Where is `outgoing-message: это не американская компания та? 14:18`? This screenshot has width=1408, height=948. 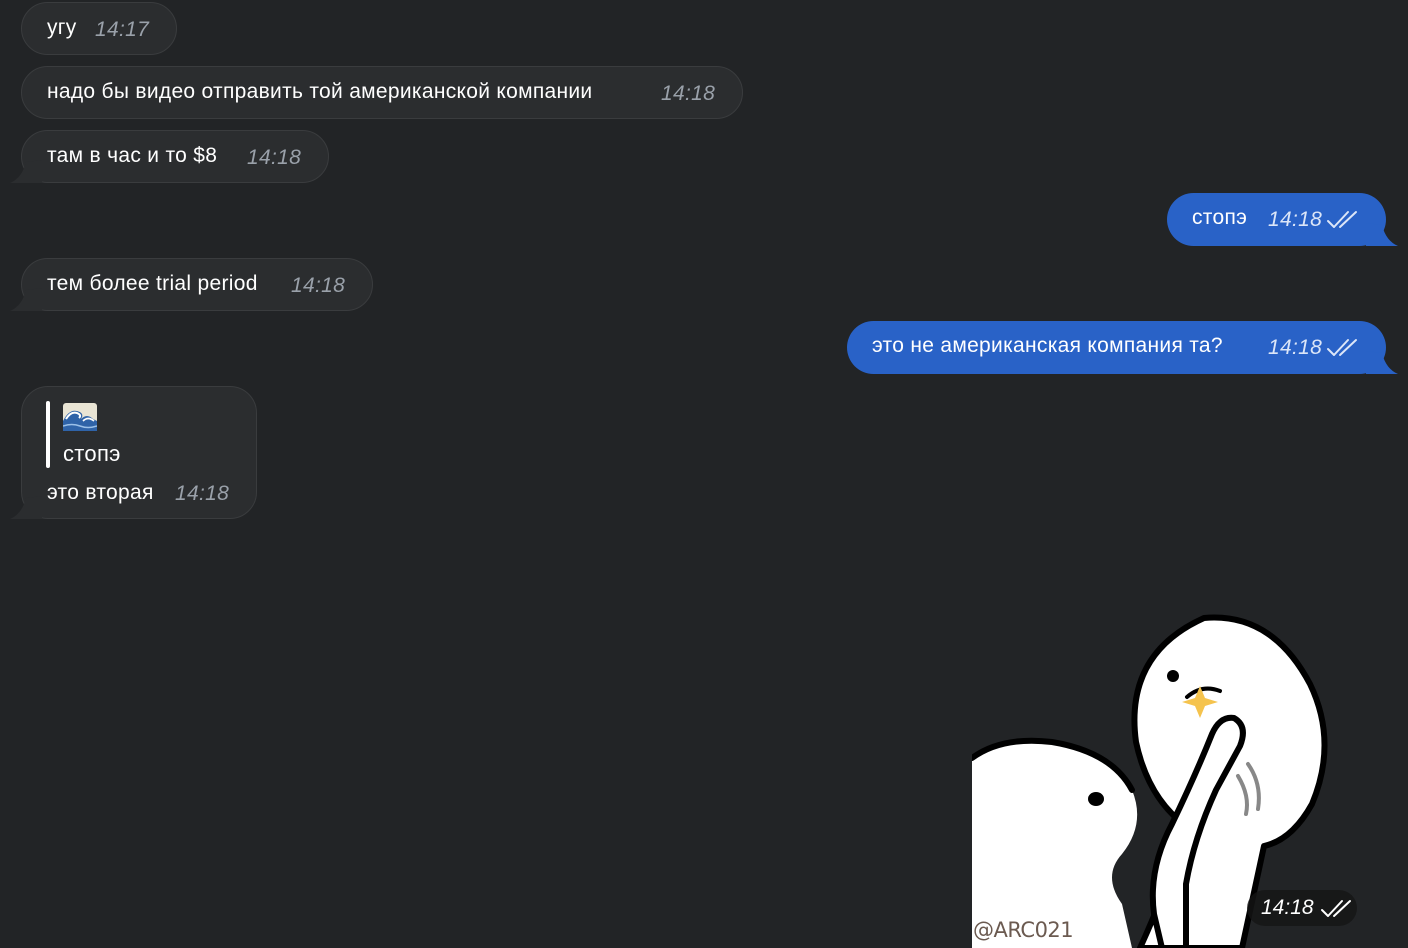
outgoing-message: это не американская компания та? 14:18 is located at coordinates (1116, 347).